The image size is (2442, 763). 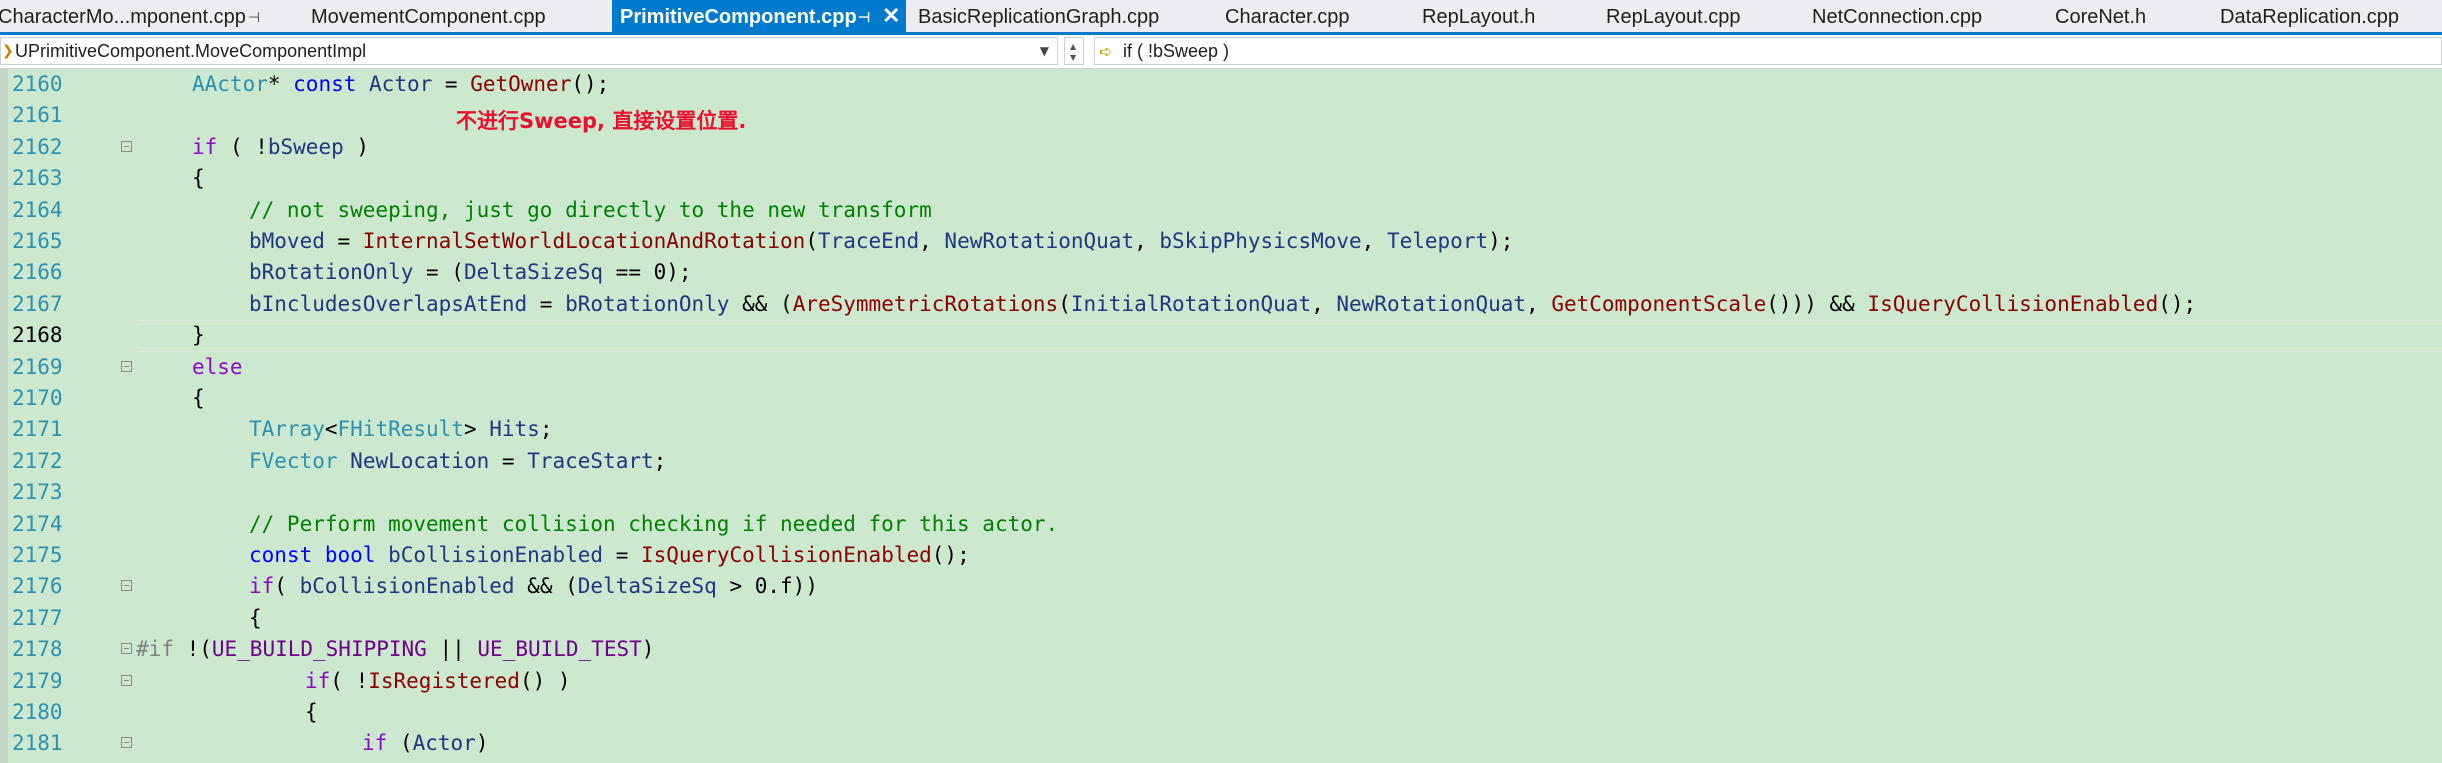 I want to click on line-text: if( !IsRegistered() ), so click(x=438, y=680).